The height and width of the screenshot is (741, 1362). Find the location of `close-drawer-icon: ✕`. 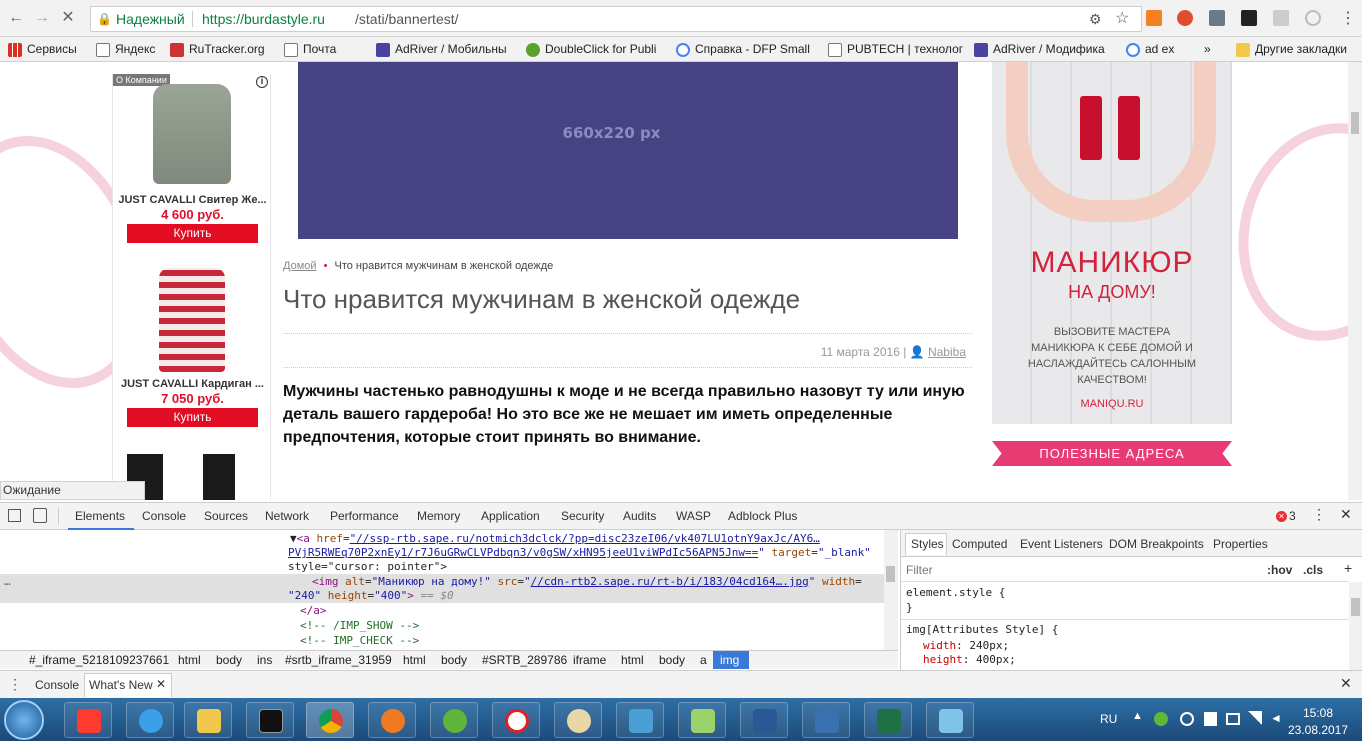

close-drawer-icon: ✕ is located at coordinates (1346, 683).